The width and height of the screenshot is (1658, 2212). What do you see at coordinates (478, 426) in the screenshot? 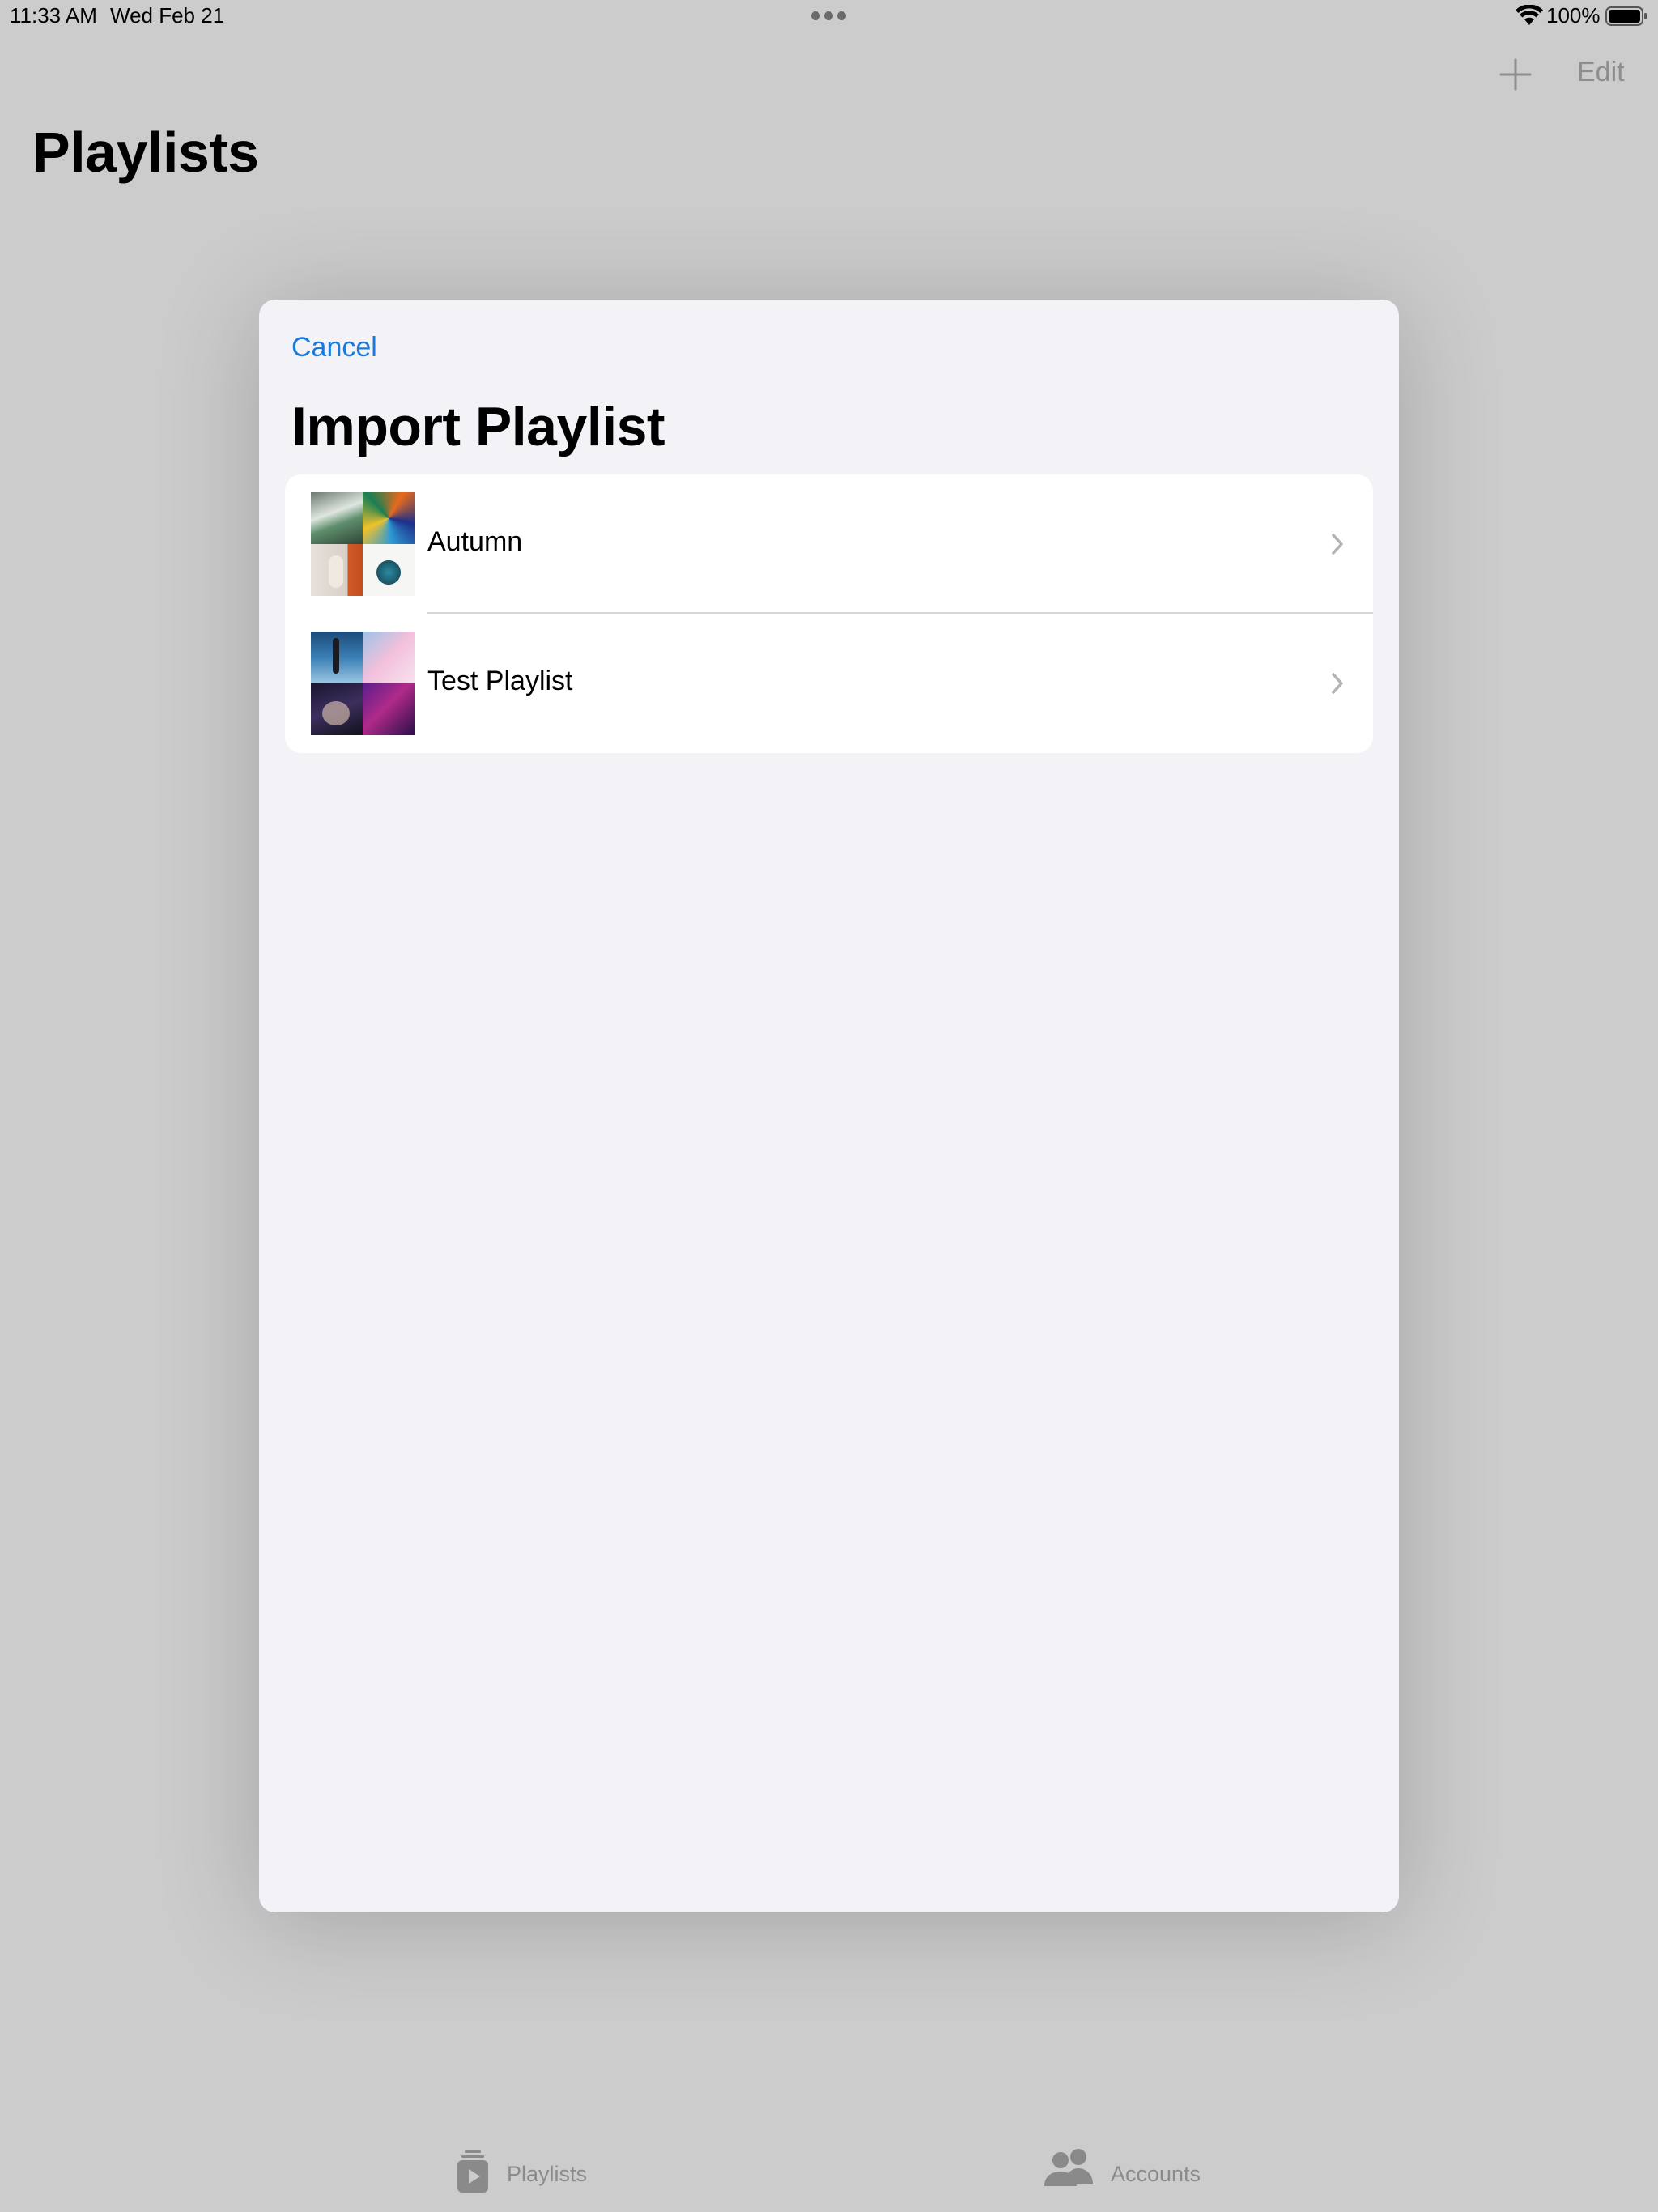
I see `modal-title: Import Playlist` at bounding box center [478, 426].